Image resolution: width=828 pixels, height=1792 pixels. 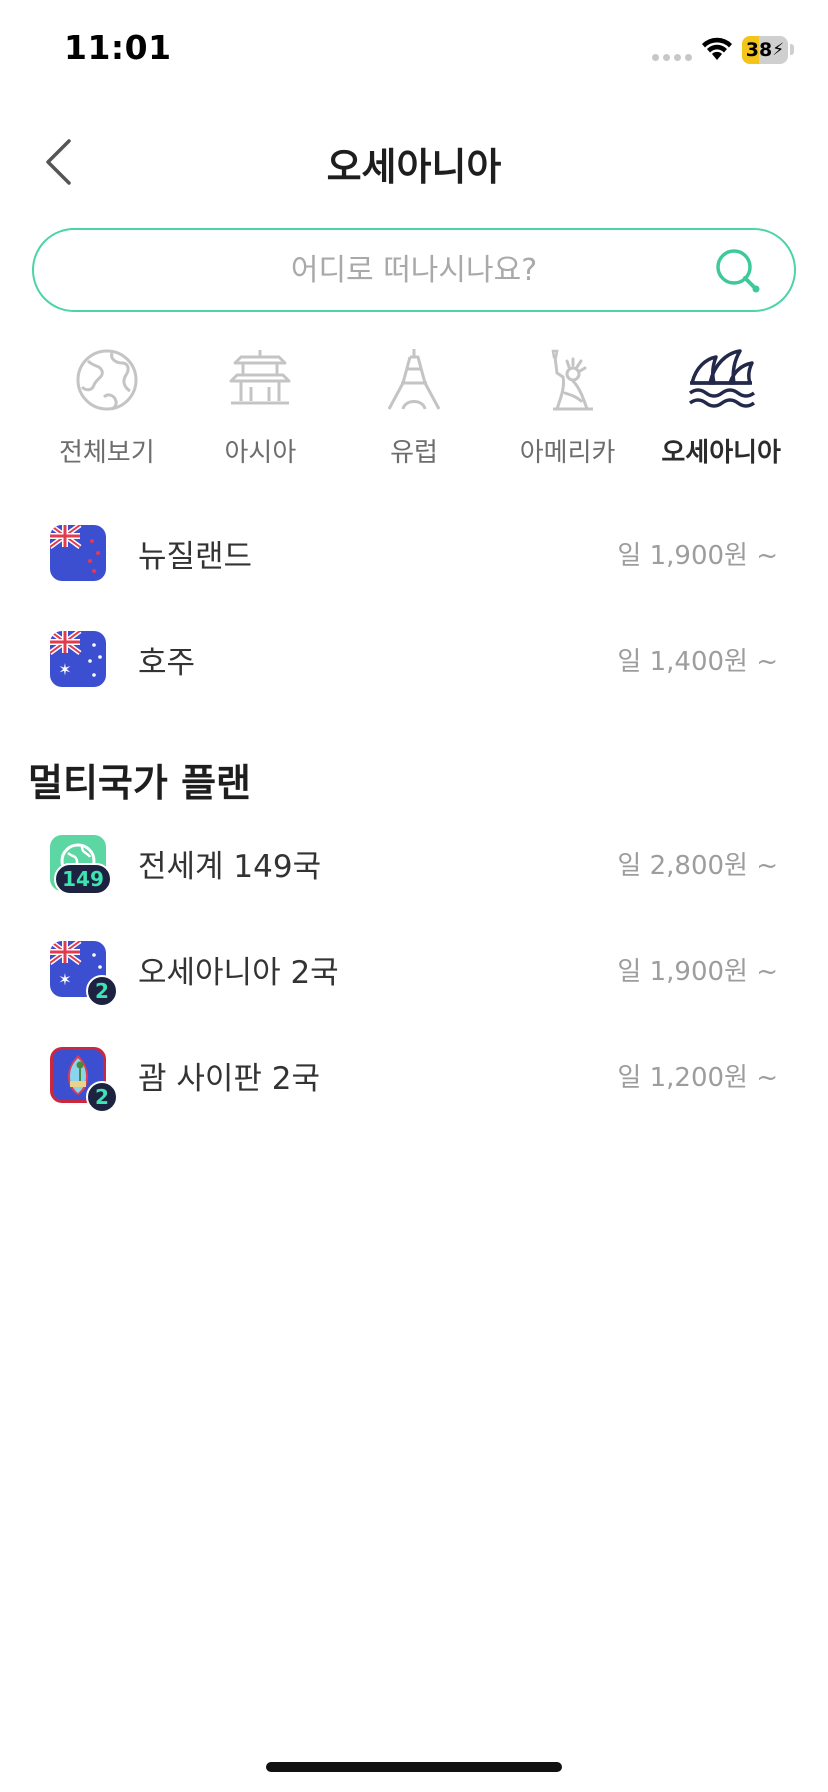 What do you see at coordinates (195, 556) in the screenshot?
I see `item-name: 뉴질랜드` at bounding box center [195, 556].